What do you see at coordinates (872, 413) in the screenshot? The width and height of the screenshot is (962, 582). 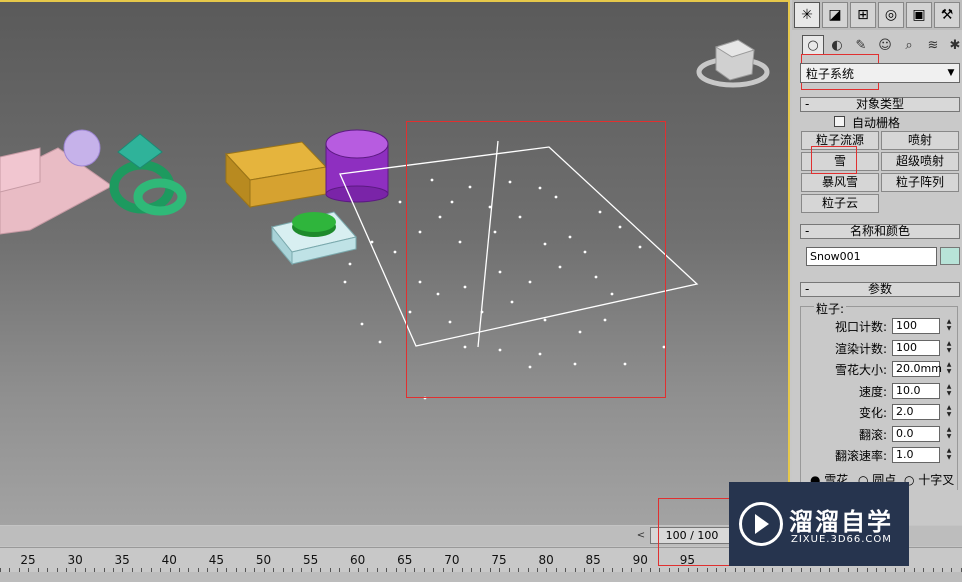 I see `param-label: 变化:` at bounding box center [872, 413].